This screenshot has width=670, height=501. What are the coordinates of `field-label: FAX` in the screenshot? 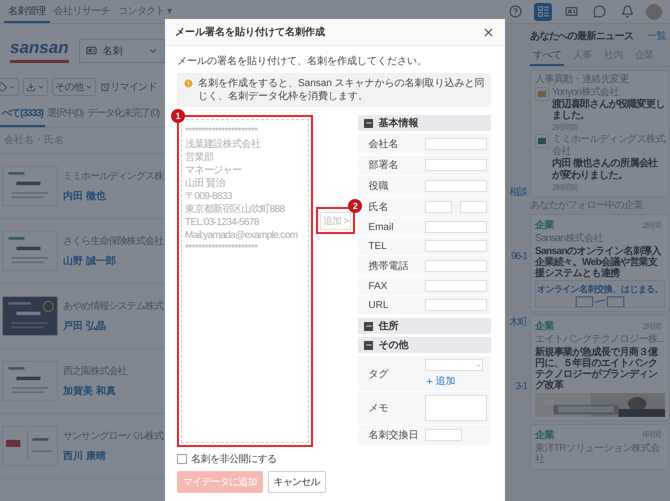 It's located at (378, 286).